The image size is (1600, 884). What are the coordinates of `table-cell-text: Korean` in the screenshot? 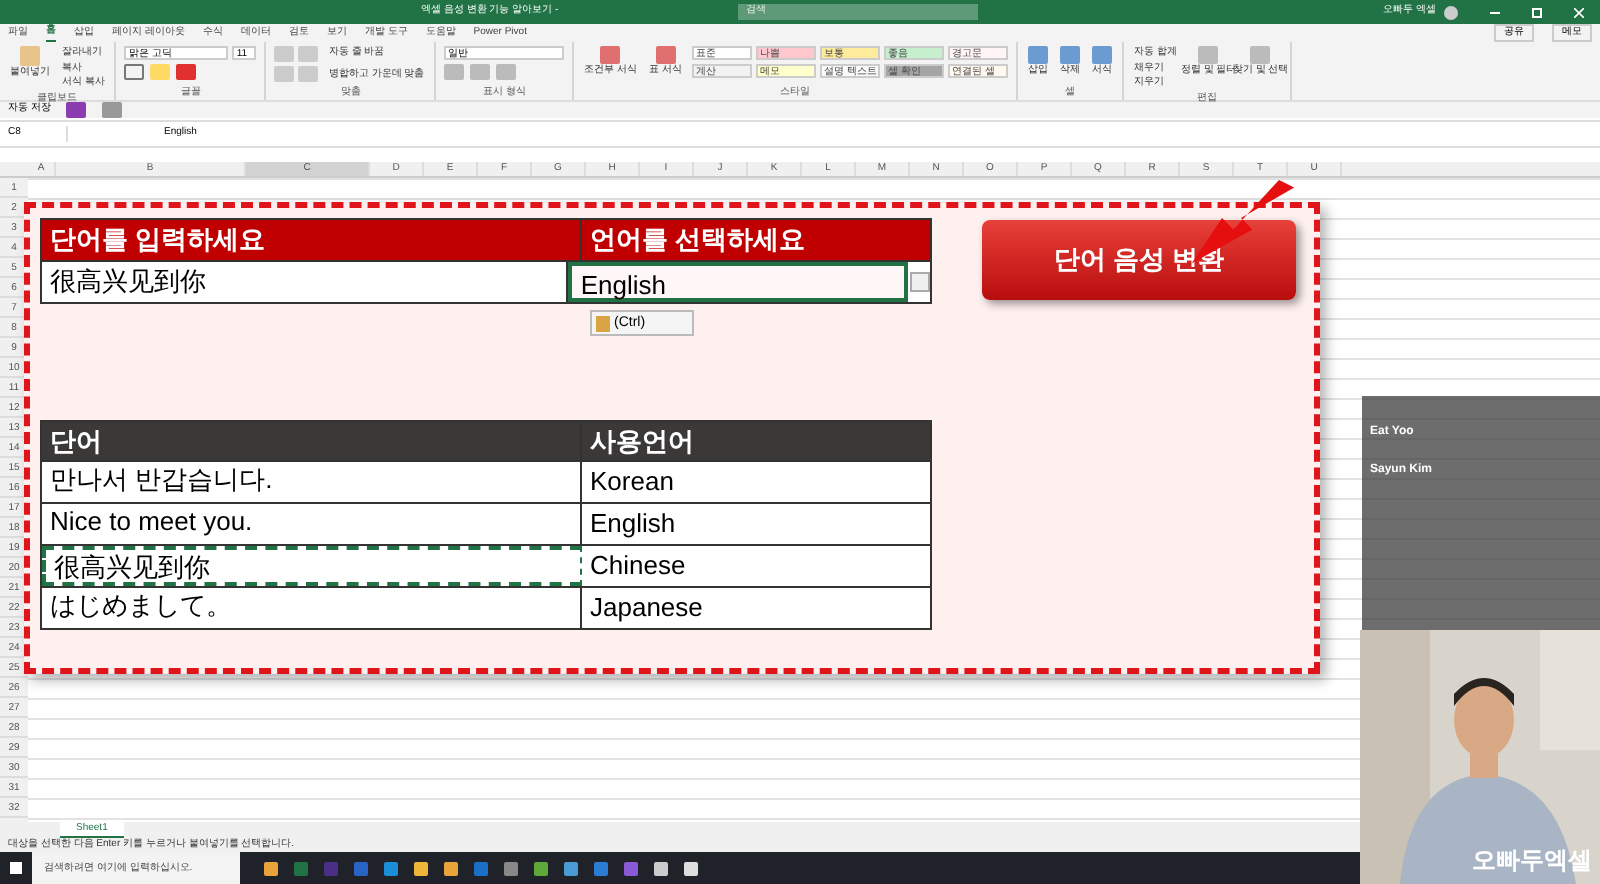 It's located at (632, 482).